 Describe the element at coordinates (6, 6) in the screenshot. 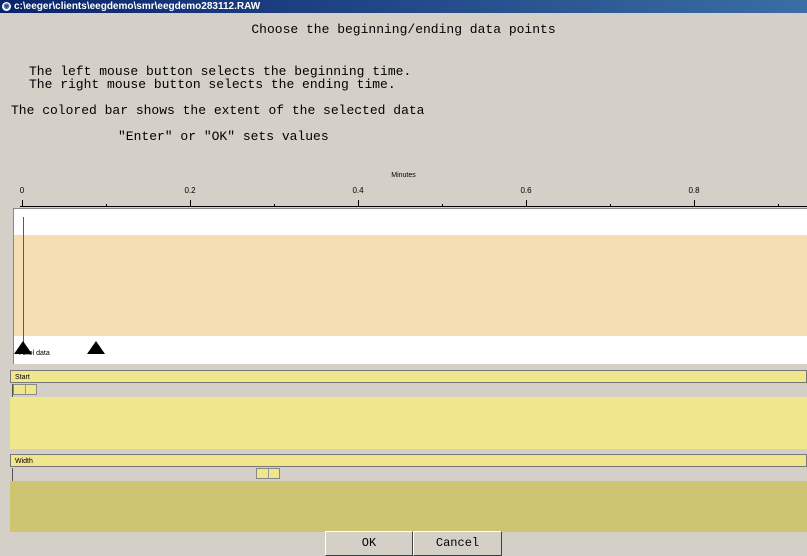

I see `app-icon: ◉` at that location.